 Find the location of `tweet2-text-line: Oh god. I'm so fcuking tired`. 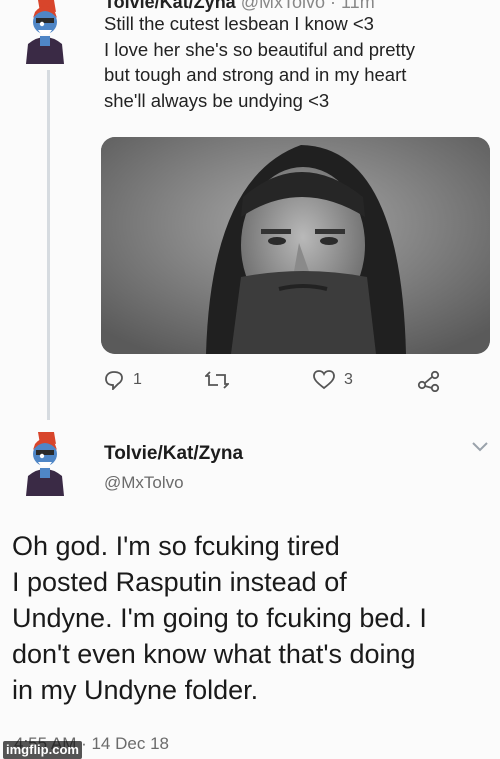

tweet2-text-line: Oh god. I'm so fcuking tired is located at coordinates (176, 546).